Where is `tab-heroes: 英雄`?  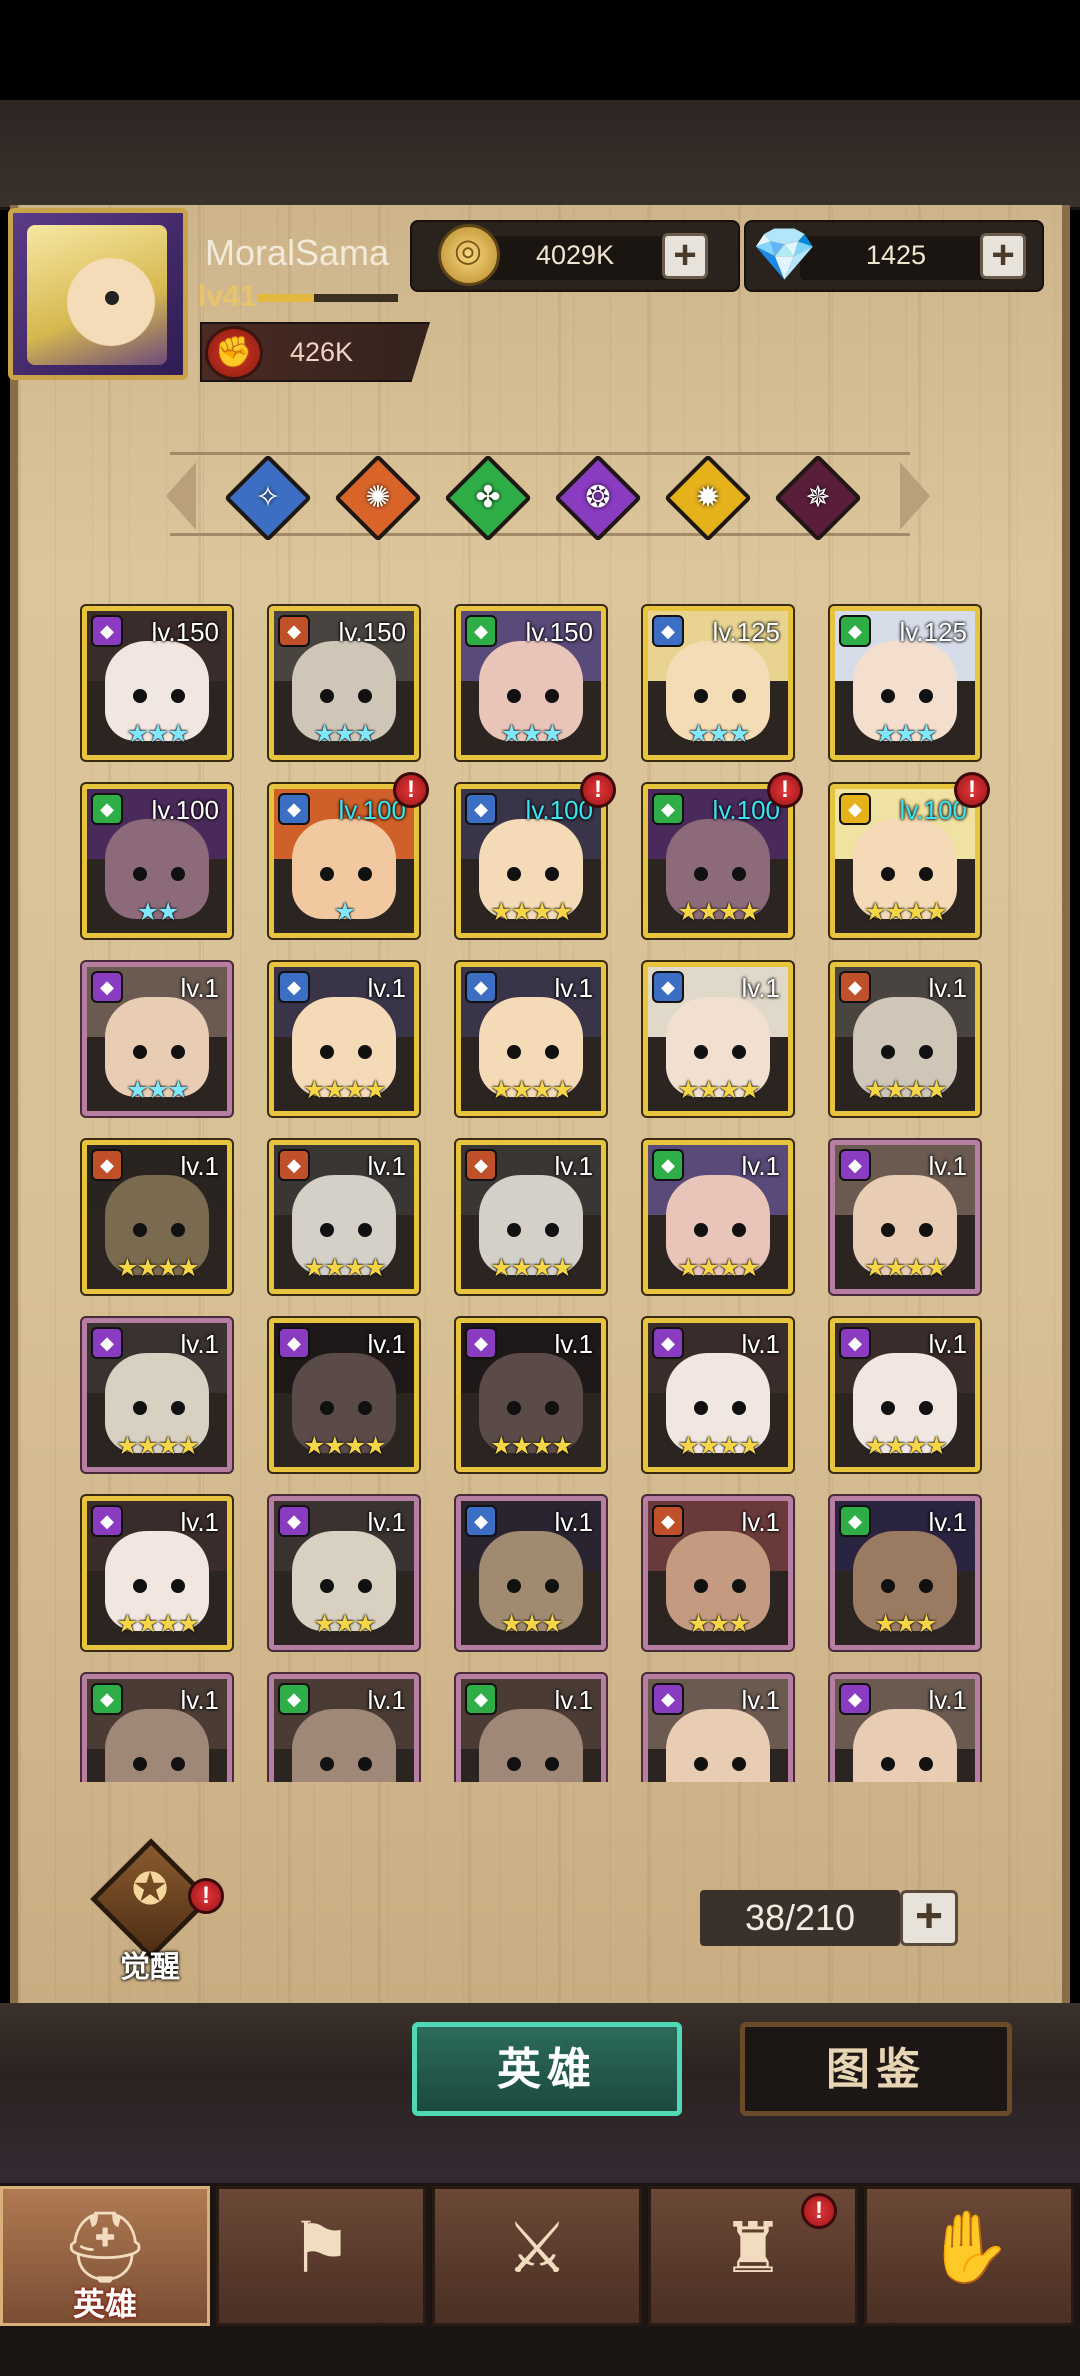
tab-heroes: 英雄 is located at coordinates (547, 2069).